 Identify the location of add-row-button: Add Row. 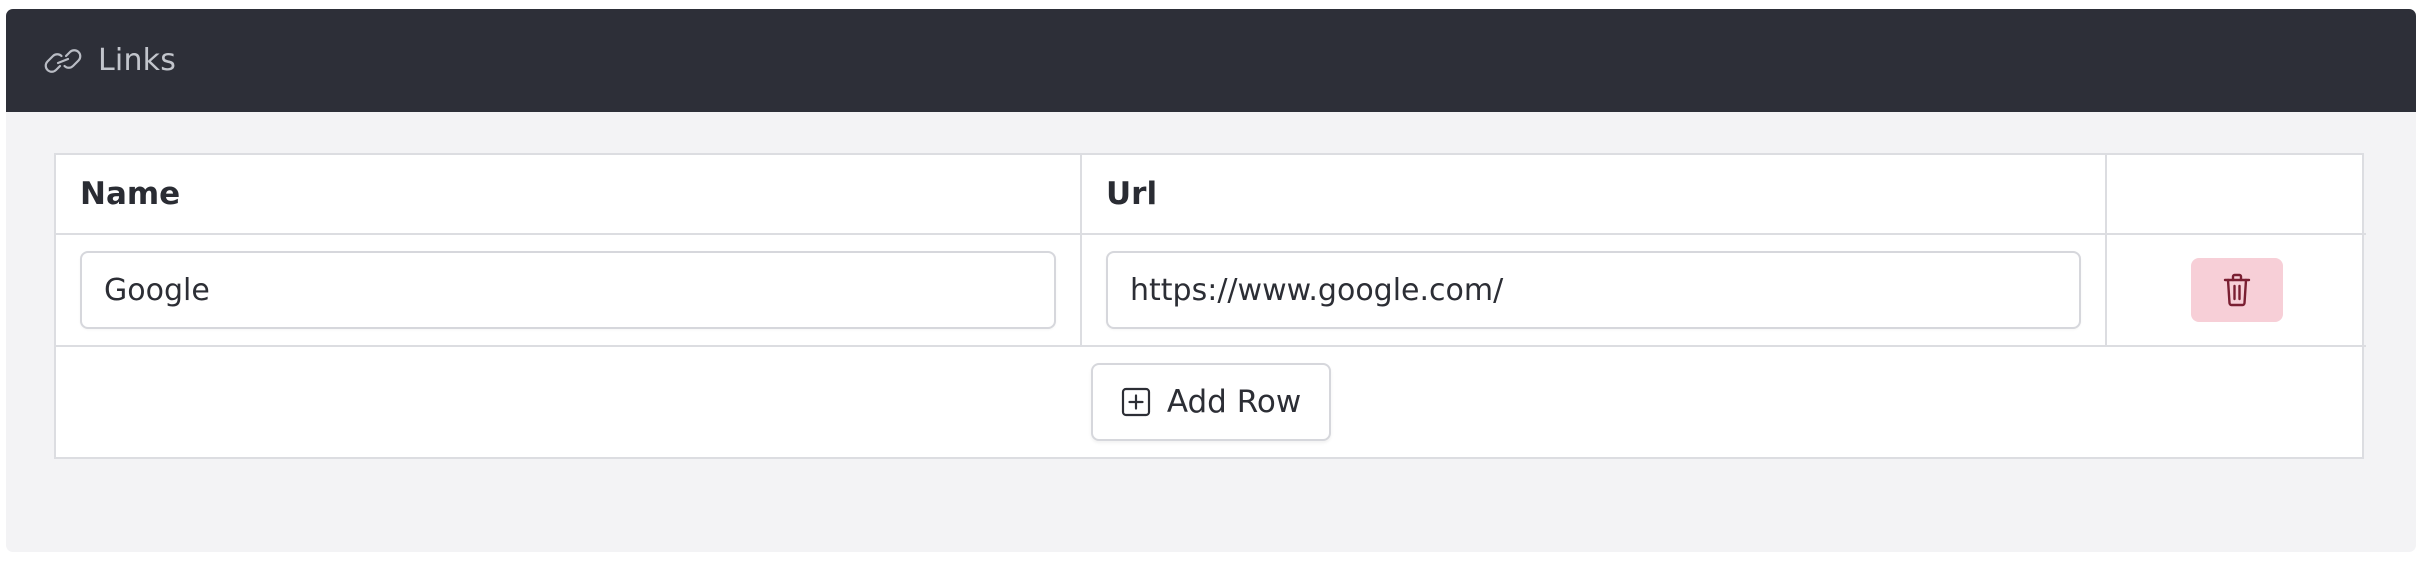
(1211, 402).